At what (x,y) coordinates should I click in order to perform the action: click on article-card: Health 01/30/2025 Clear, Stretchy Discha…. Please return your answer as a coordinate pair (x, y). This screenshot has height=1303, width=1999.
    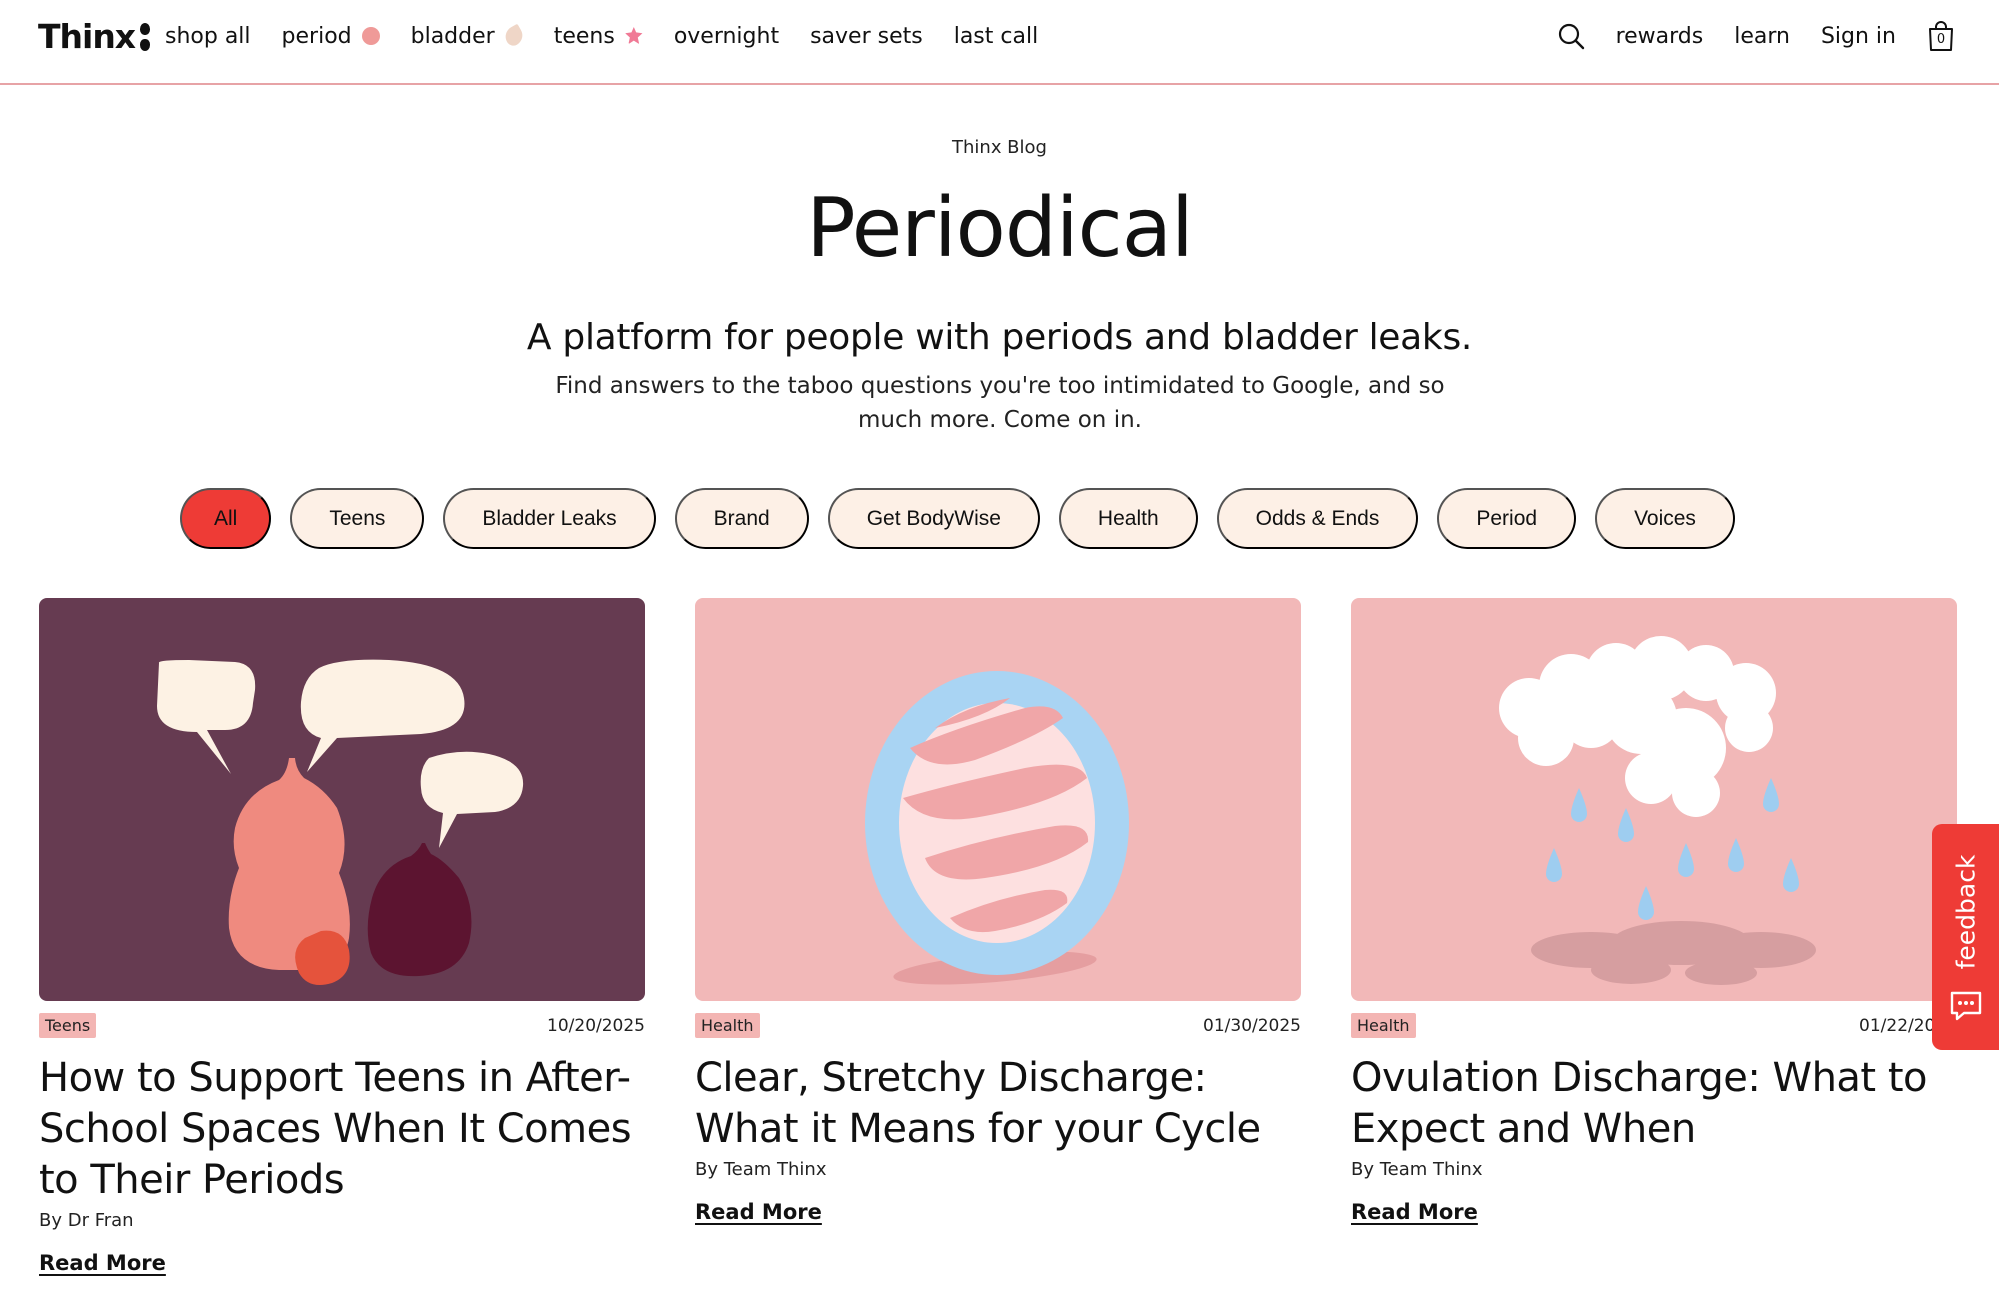
    Looking at the image, I should click on (998, 911).